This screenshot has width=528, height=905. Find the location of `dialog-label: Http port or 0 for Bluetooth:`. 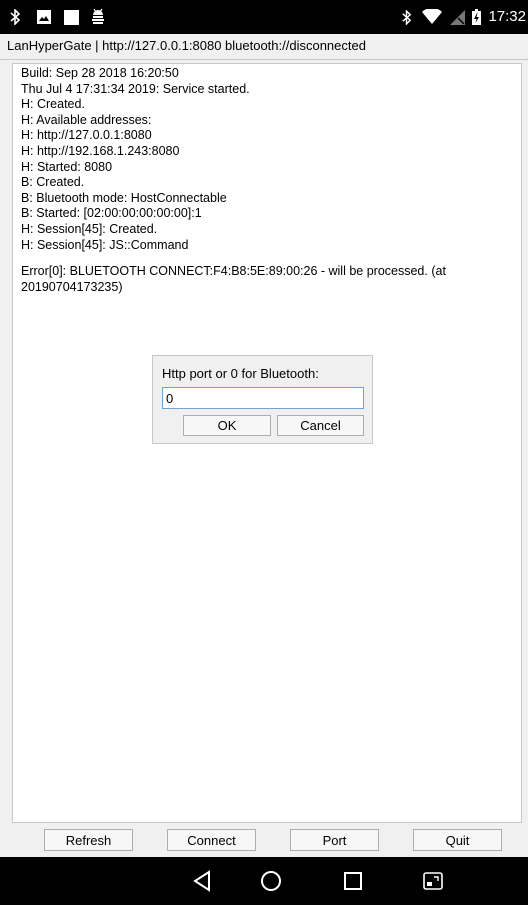

dialog-label: Http port or 0 for Bluetooth: is located at coordinates (240, 373).